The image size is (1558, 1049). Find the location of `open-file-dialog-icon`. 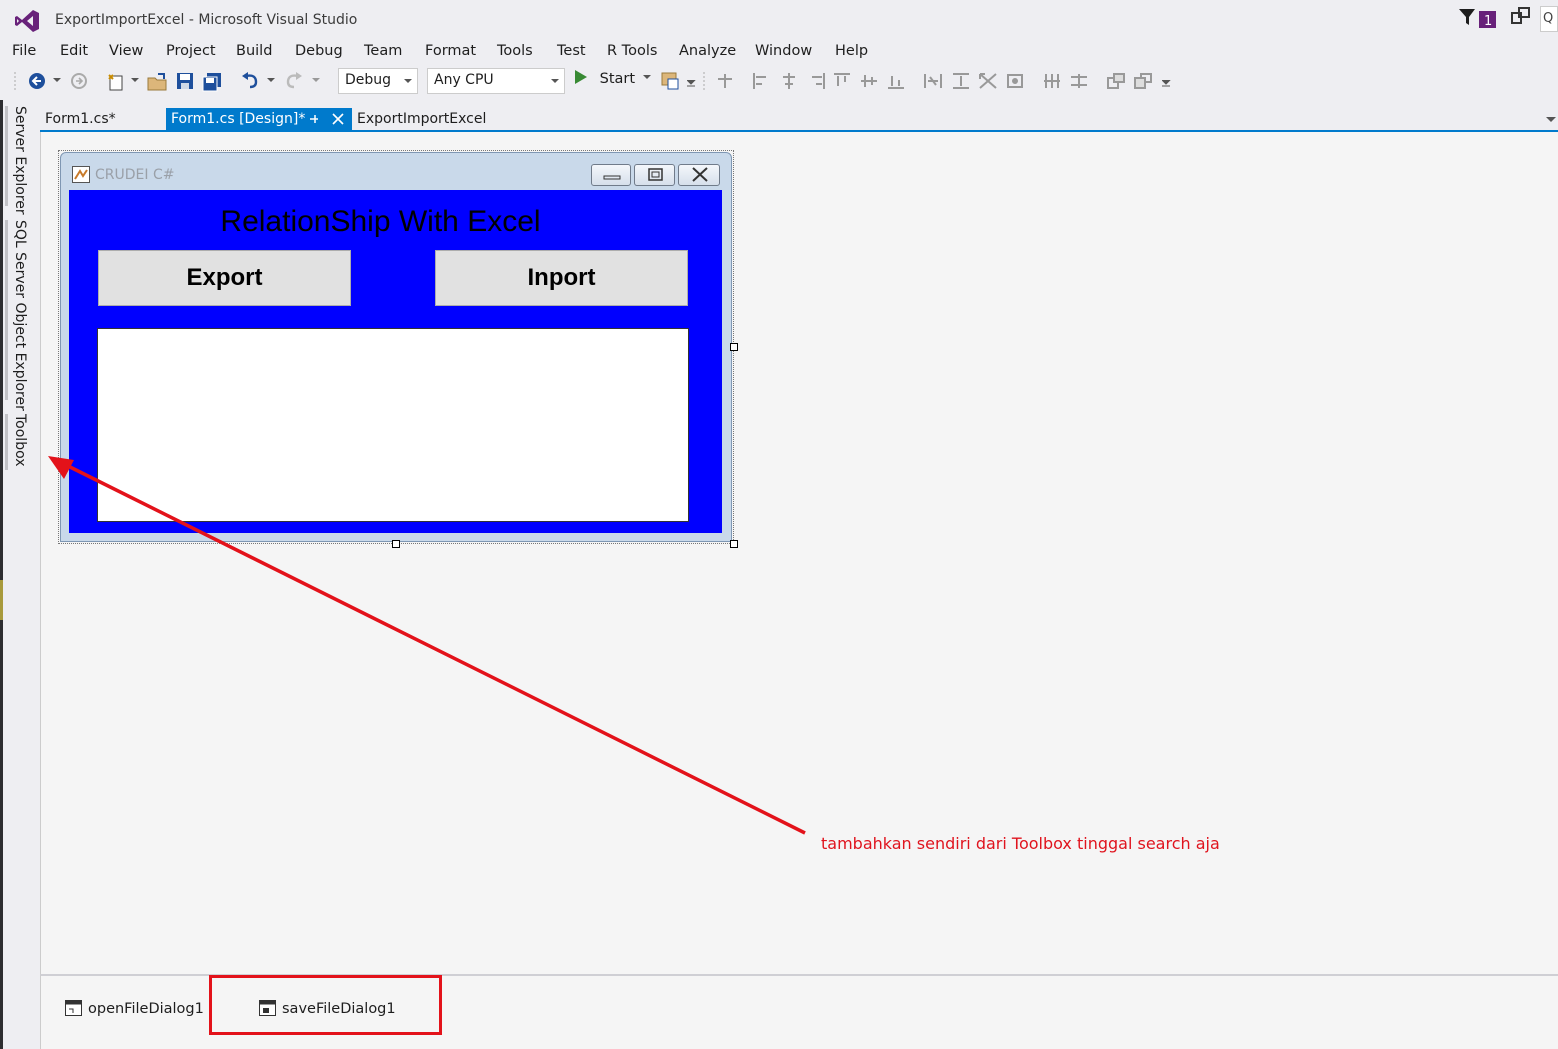

open-file-dialog-icon is located at coordinates (73, 1008).